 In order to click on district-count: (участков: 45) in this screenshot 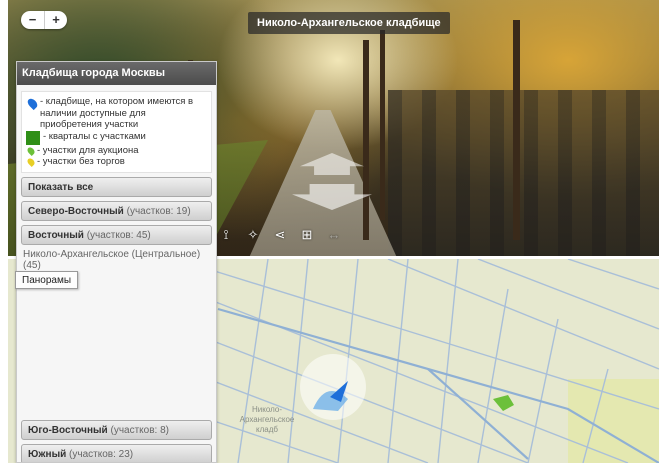, I will do `click(118, 235)`.